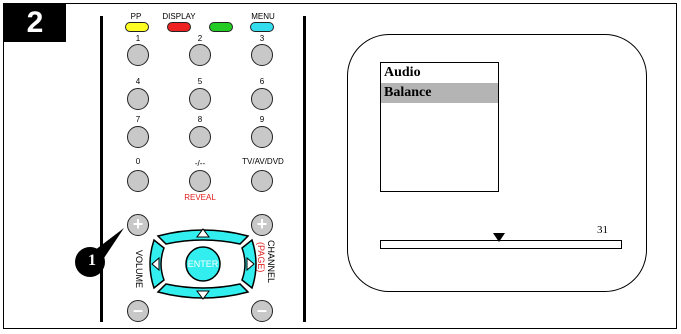 The height and width of the screenshot is (334, 681). Describe the element at coordinates (263, 161) in the screenshot. I see `key-label-tv-av-dvd: TV/AV/DVD` at that location.